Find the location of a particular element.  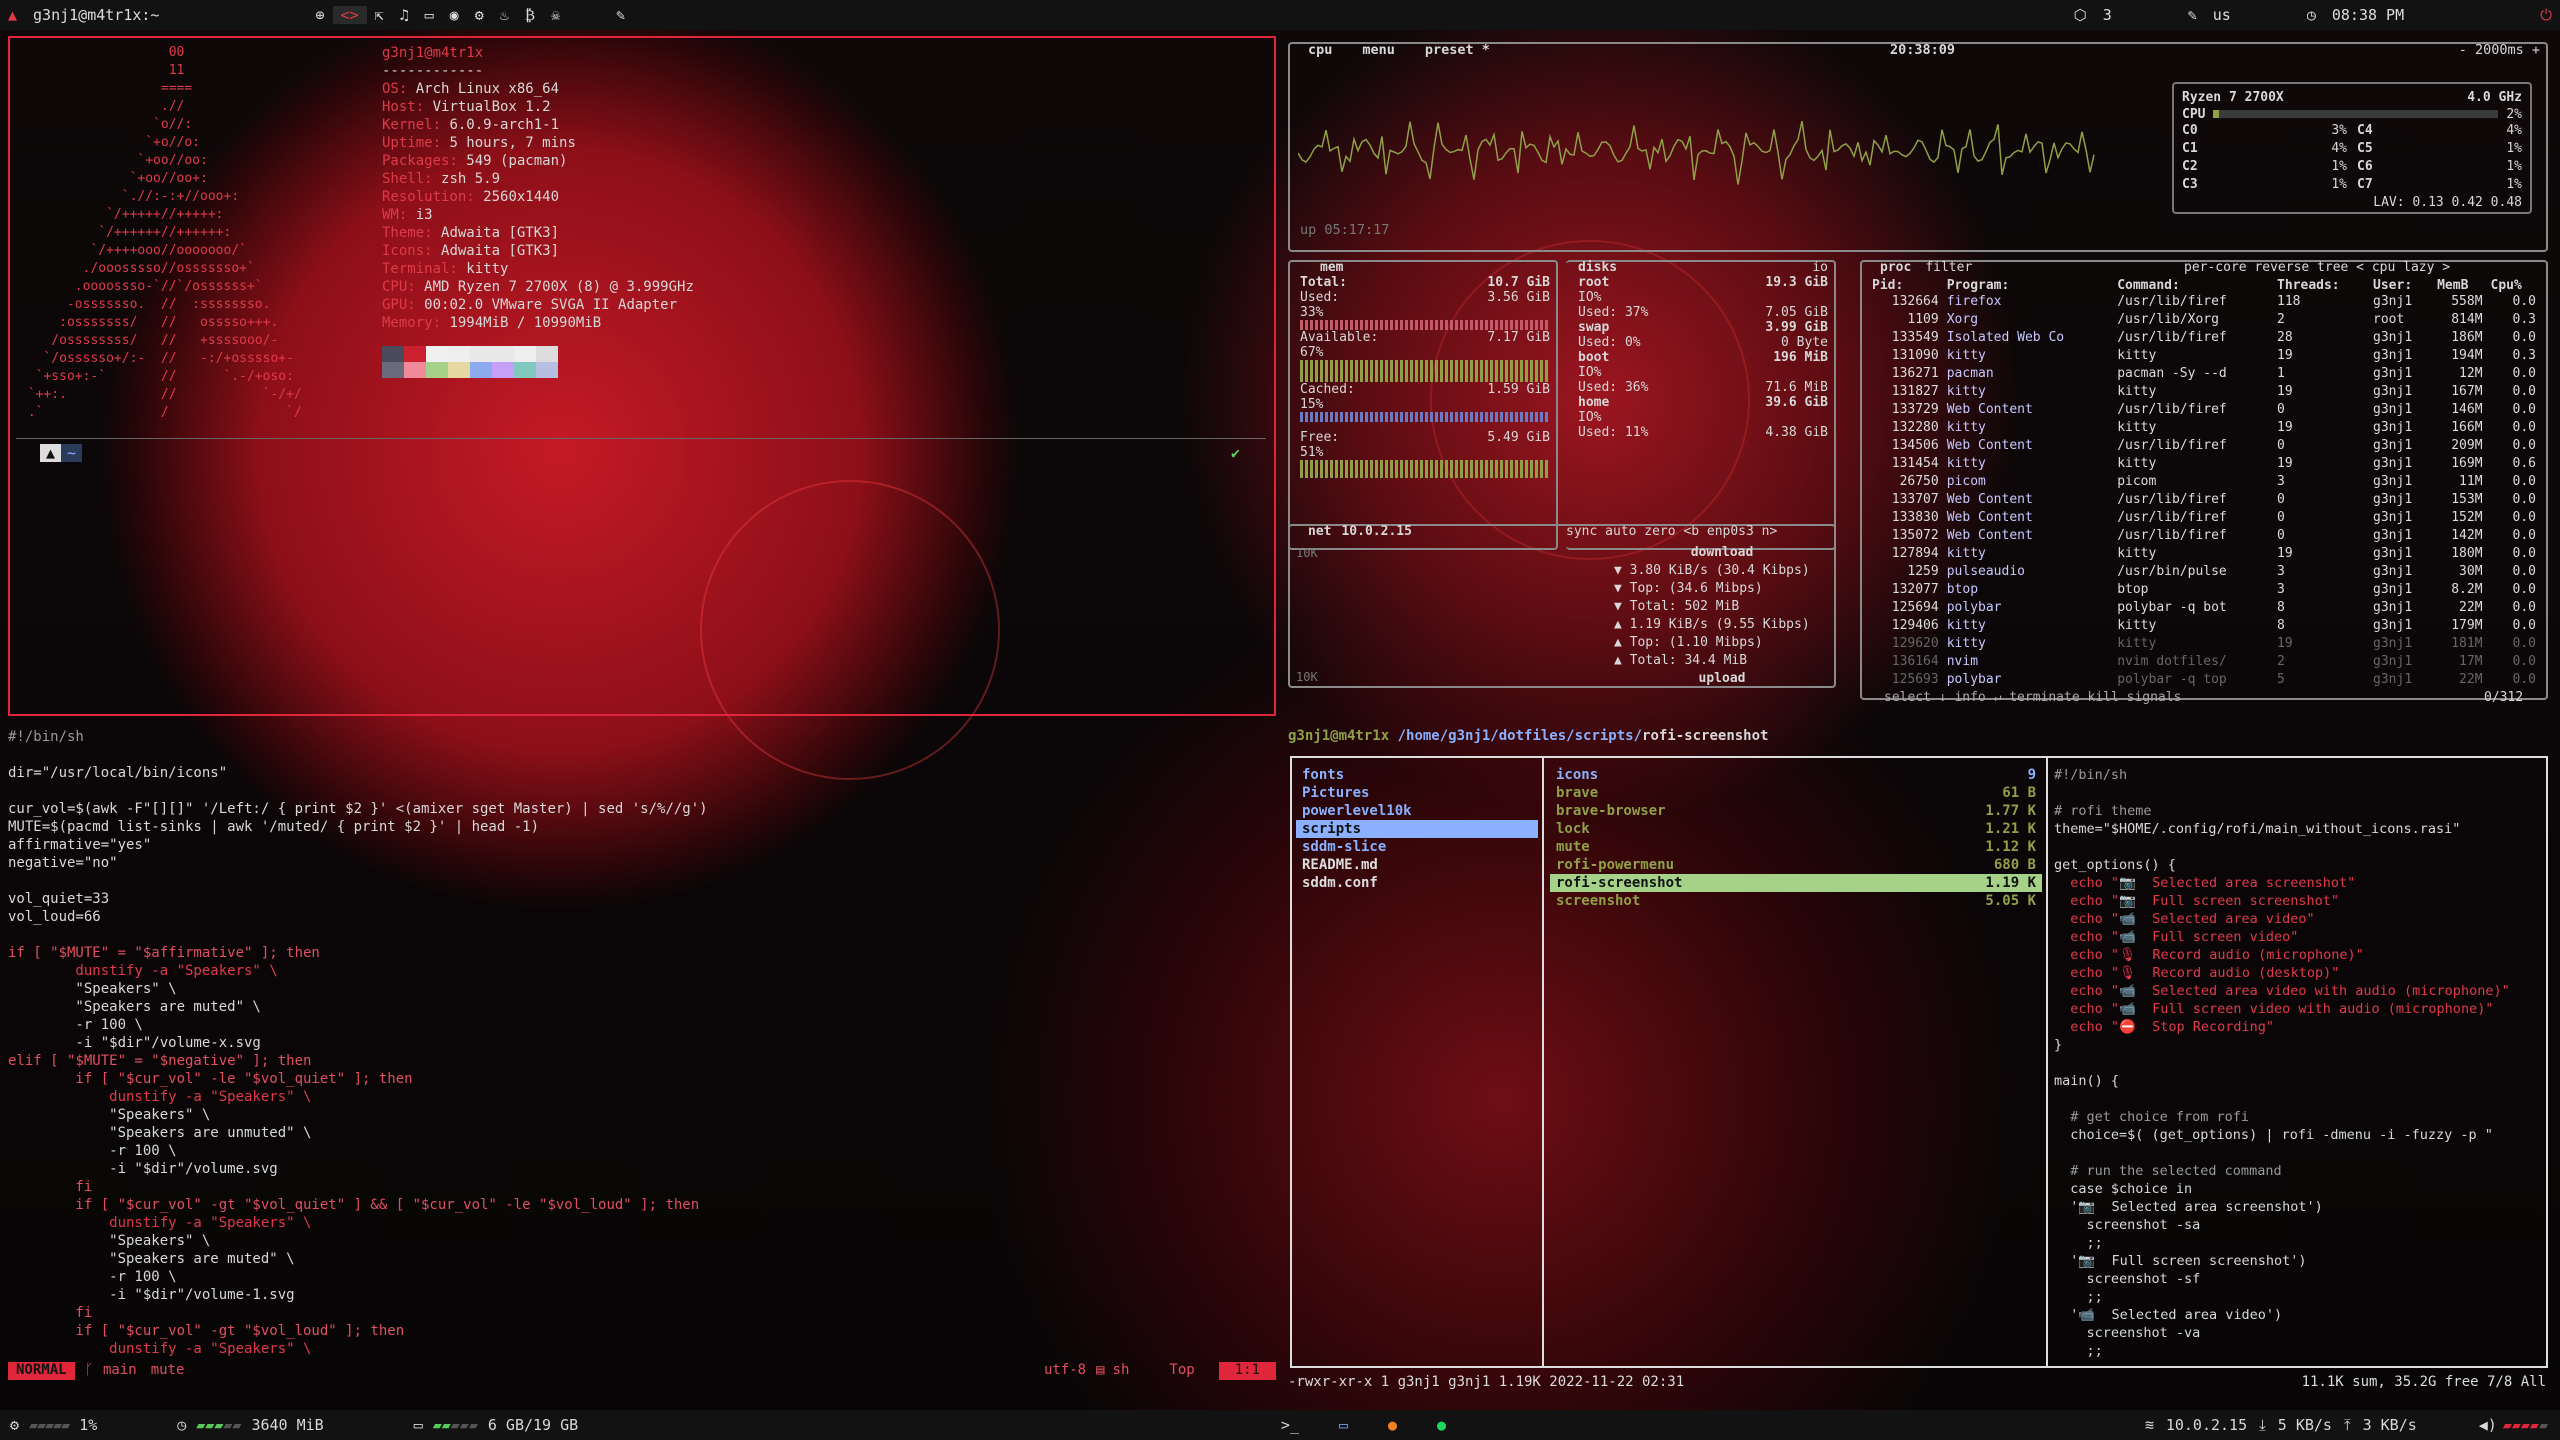

spotify-icon: ● is located at coordinates (1441, 1425).